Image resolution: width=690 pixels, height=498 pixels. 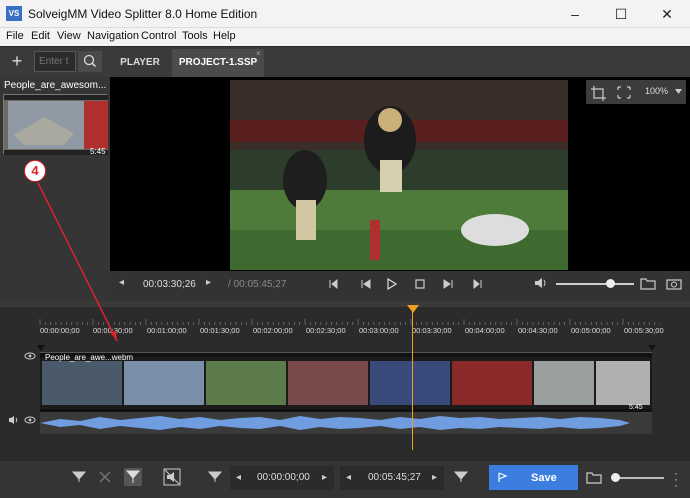 What do you see at coordinates (30, 356) in the screenshot?
I see `video-track-visibility-icon` at bounding box center [30, 356].